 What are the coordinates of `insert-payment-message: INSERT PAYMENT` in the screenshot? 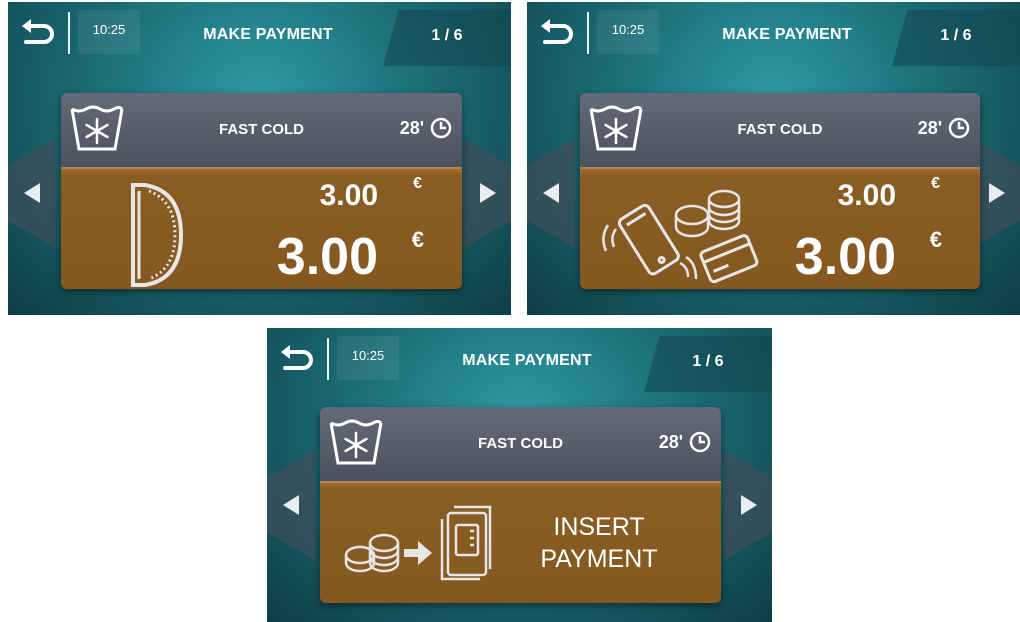 It's located at (599, 543).